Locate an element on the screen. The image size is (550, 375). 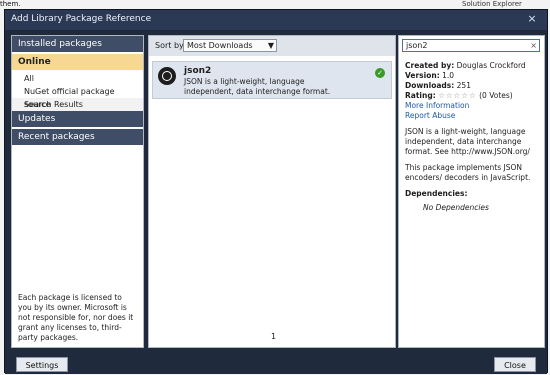
cut-text: them. is located at coordinates (10, 4).